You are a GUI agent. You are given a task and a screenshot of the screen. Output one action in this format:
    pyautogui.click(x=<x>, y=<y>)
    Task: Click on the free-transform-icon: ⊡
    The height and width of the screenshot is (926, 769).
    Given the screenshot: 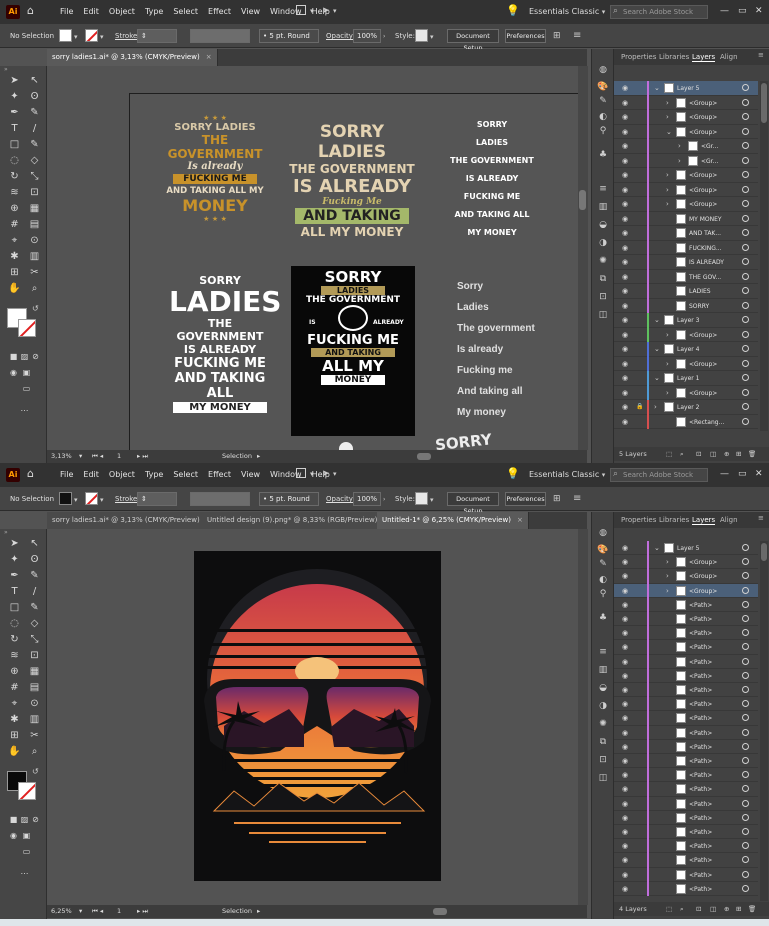 What is the action you would take?
    pyautogui.click(x=34, y=655)
    